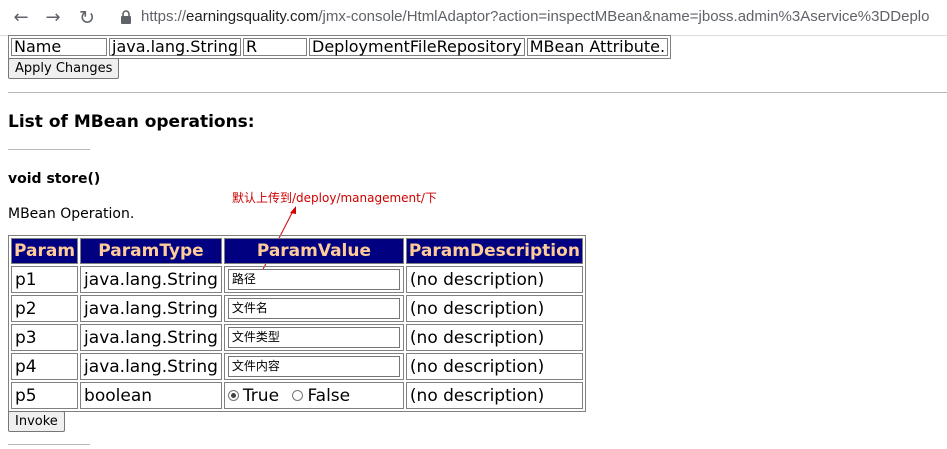 The image size is (947, 449). I want to click on param-value-input: 文件内容, so click(313, 366).